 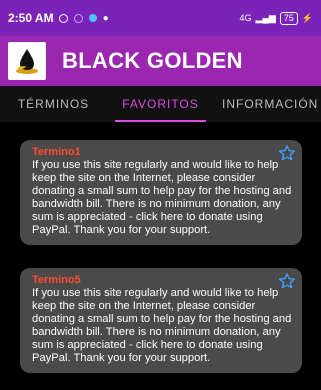 I want to click on battery-level: 75, so click(x=288, y=17).